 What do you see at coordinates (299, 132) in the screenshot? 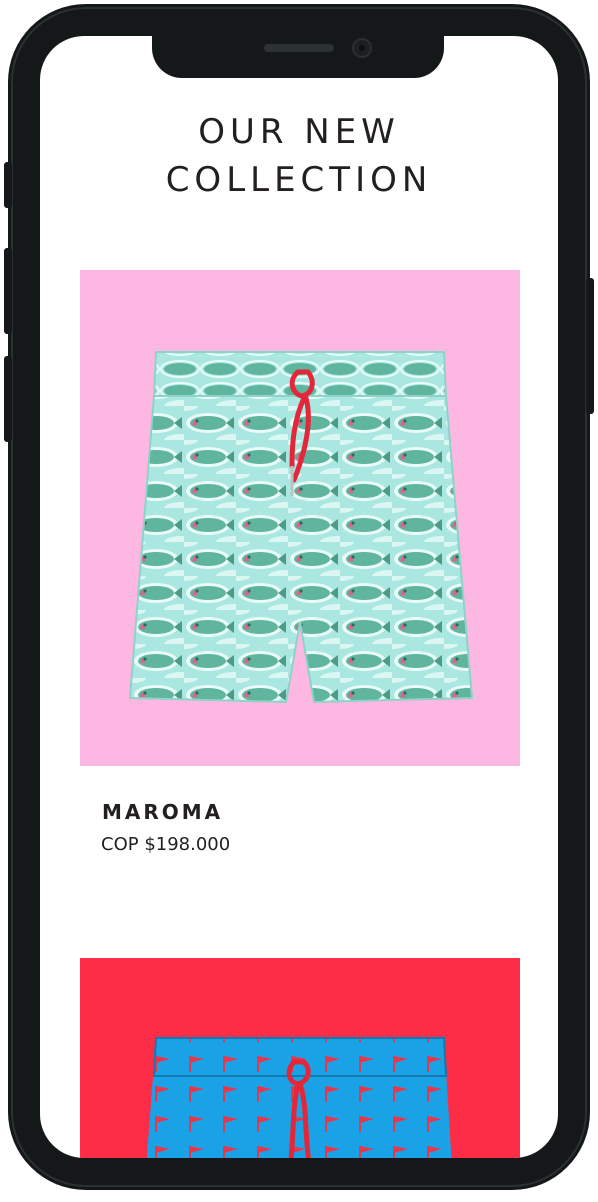
I see `collection-title-line1: OUR NEW` at bounding box center [299, 132].